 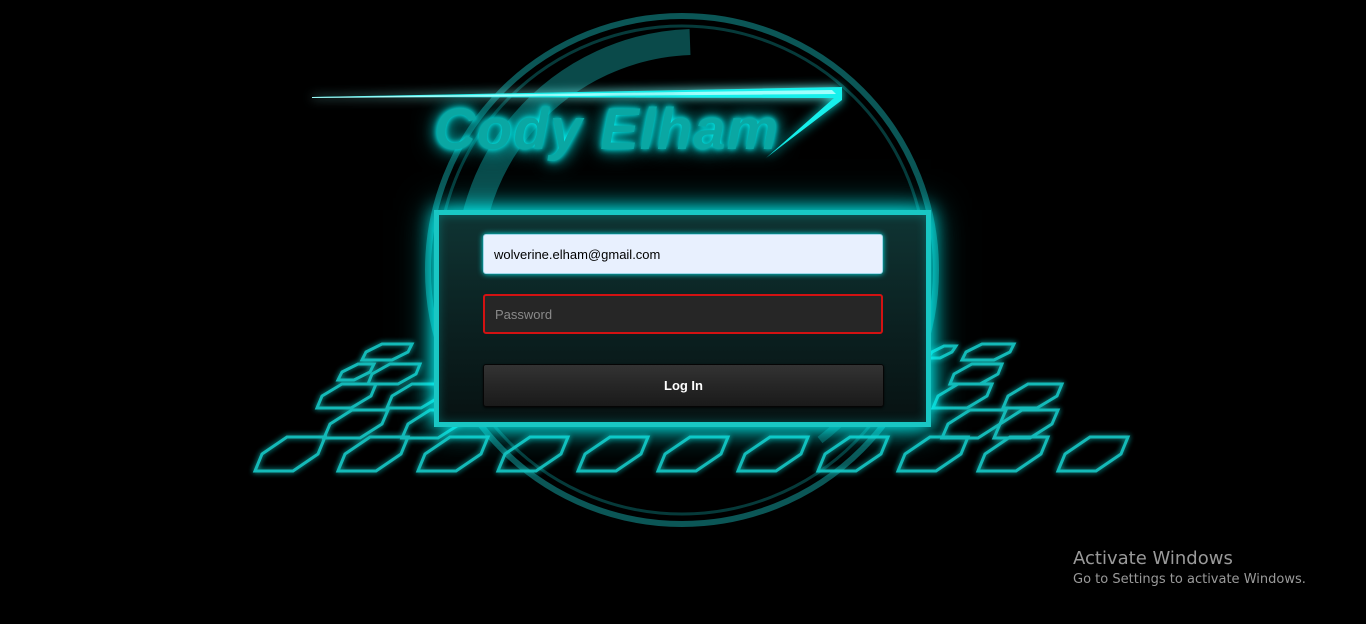 What do you see at coordinates (1153, 558) in the screenshot?
I see `watermark-title: Activate Windows` at bounding box center [1153, 558].